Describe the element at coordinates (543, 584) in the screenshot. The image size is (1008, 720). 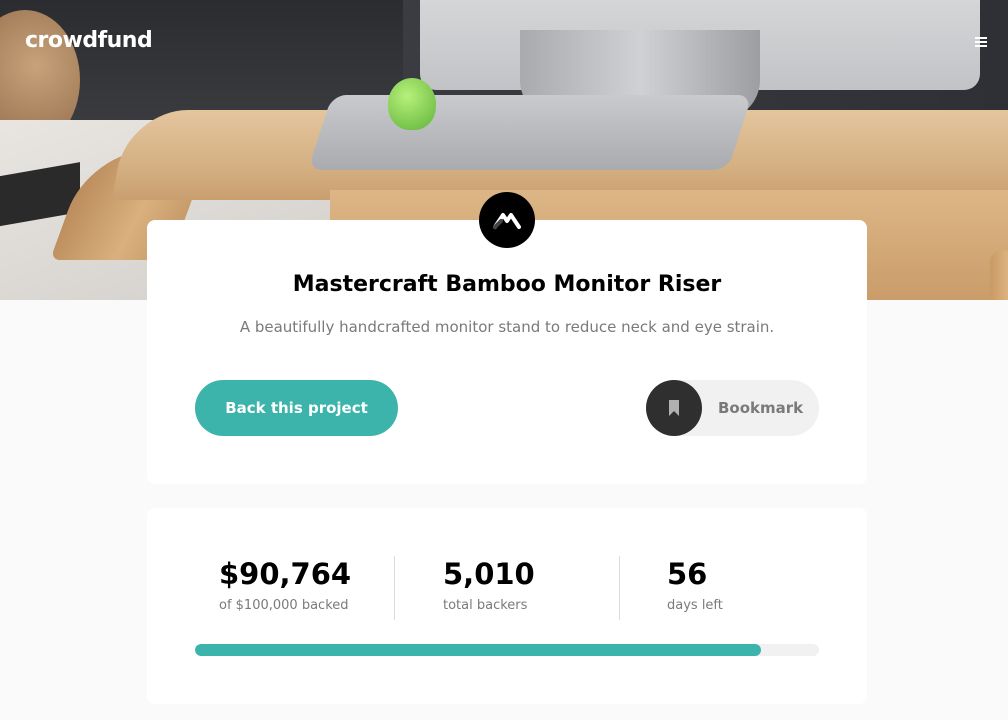
I see `stat-backers: 5,010 total backers` at that location.